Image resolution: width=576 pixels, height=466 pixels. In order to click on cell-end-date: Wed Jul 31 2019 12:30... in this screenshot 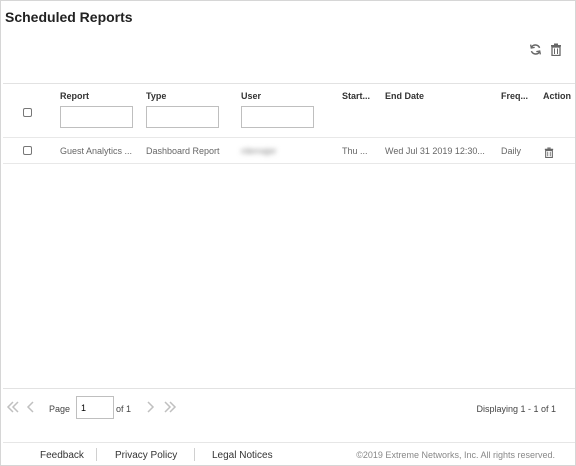, I will do `click(435, 151)`.